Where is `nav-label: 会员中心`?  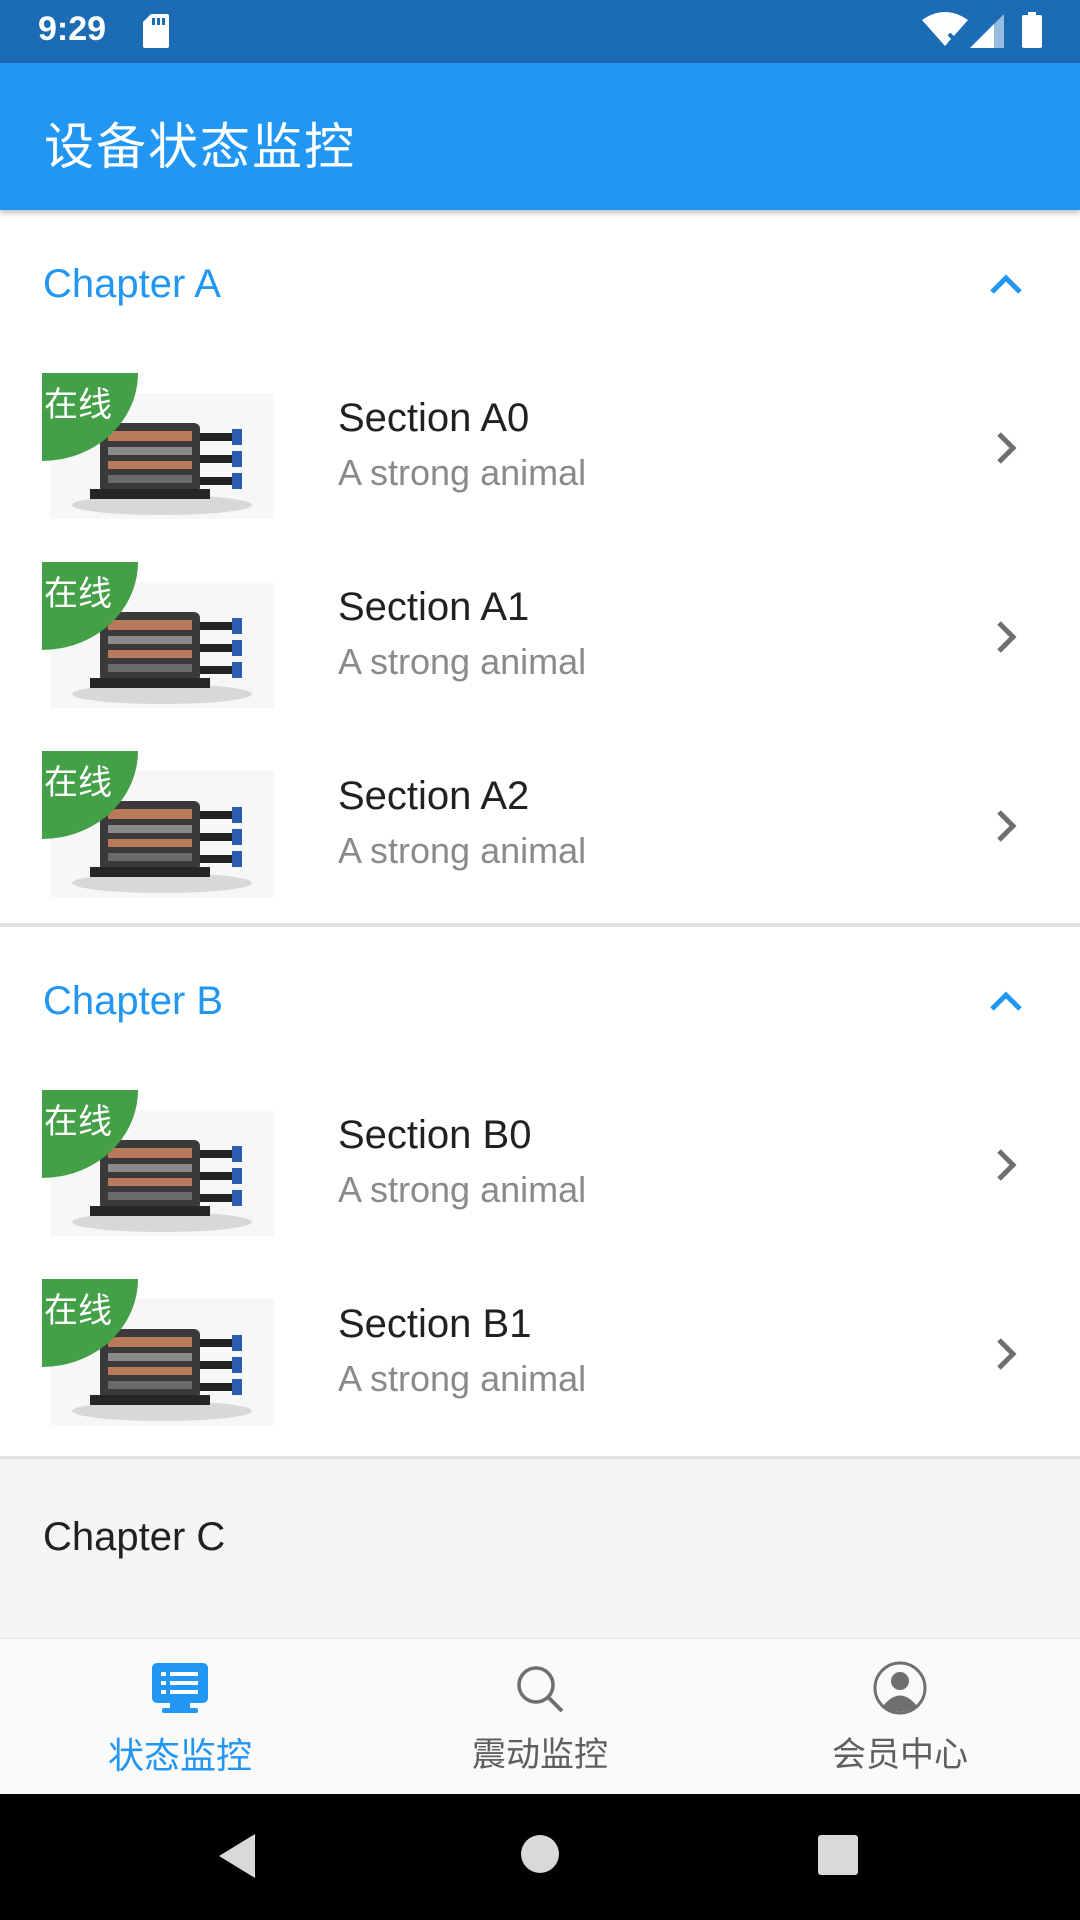 nav-label: 会员中心 is located at coordinates (900, 1755).